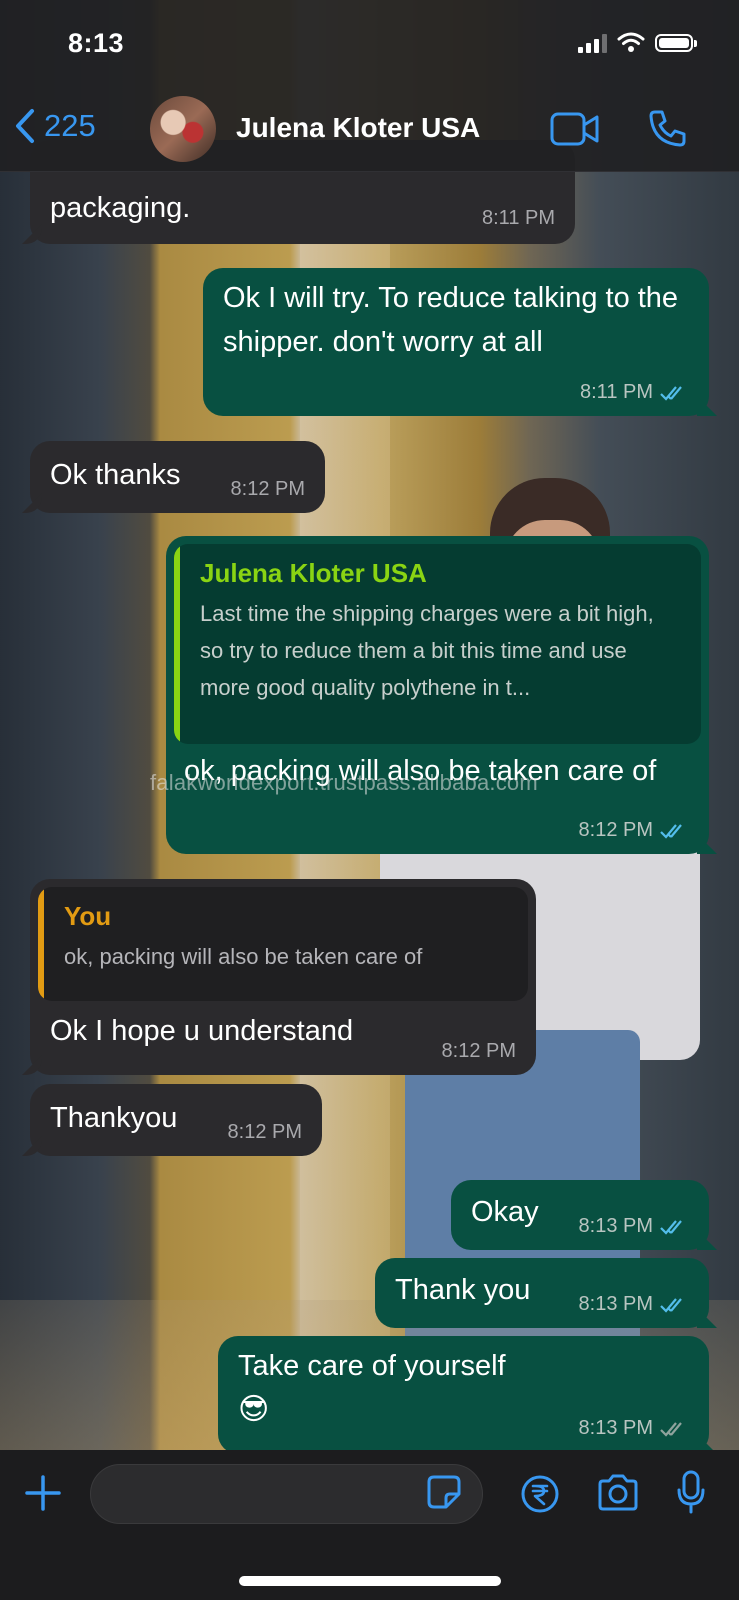 This screenshot has height=1600, width=739. I want to click on back-button: 225, so click(55, 126).